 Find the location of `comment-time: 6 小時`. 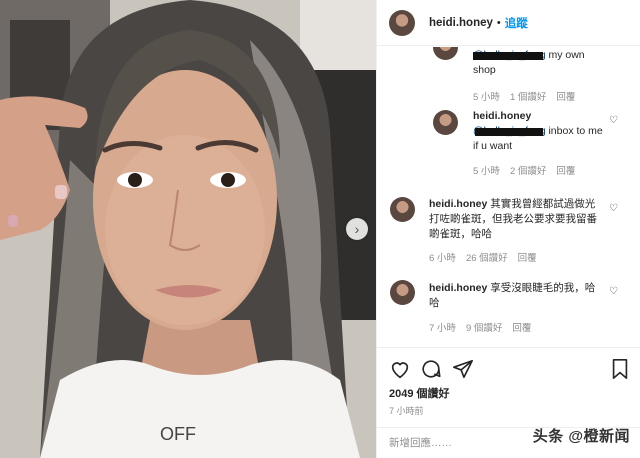

comment-time: 6 小時 is located at coordinates (442, 258).